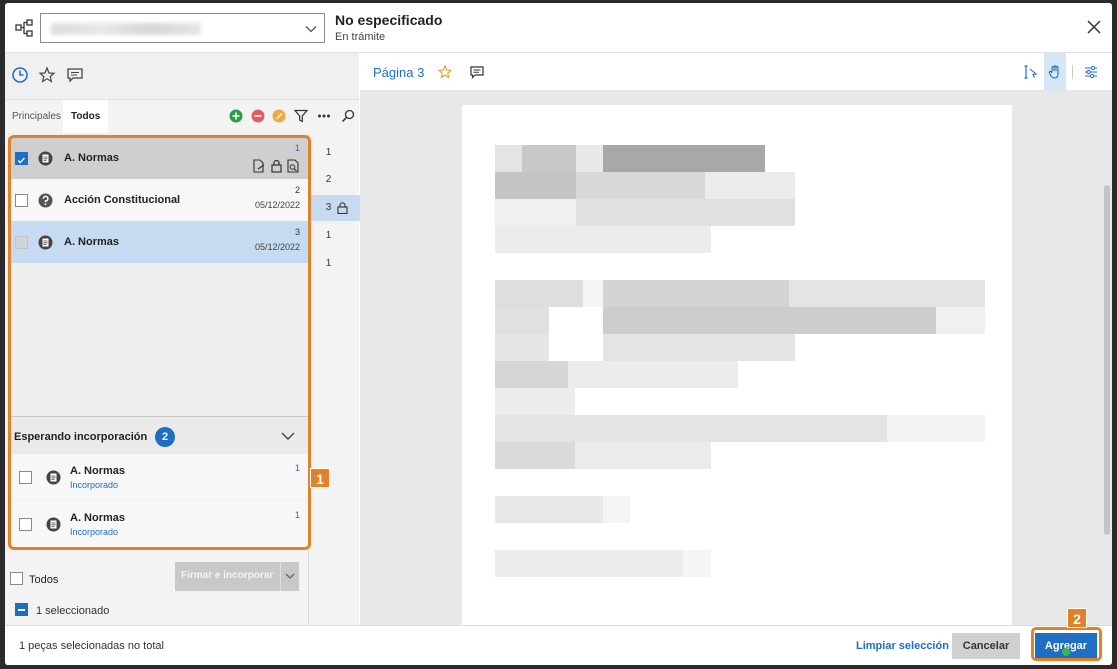 This screenshot has height=669, width=1117. Describe the element at coordinates (1094, 27) in the screenshot. I see `close-icon` at that location.